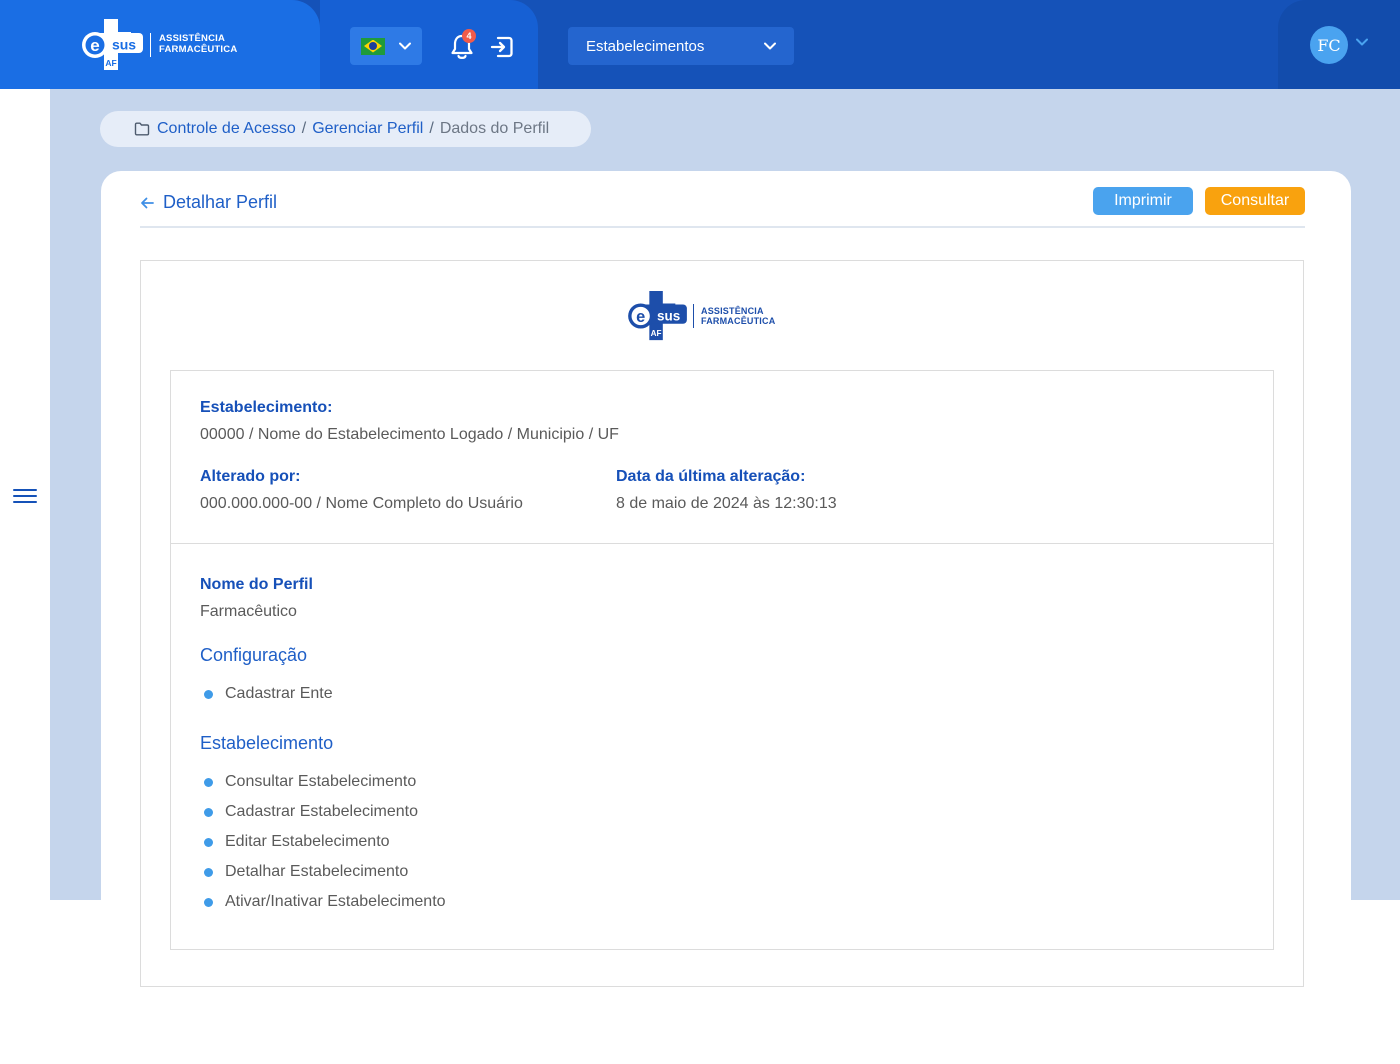 Image resolution: width=1400 pixels, height=1064 pixels. What do you see at coordinates (386, 46) in the screenshot?
I see `language-selector` at bounding box center [386, 46].